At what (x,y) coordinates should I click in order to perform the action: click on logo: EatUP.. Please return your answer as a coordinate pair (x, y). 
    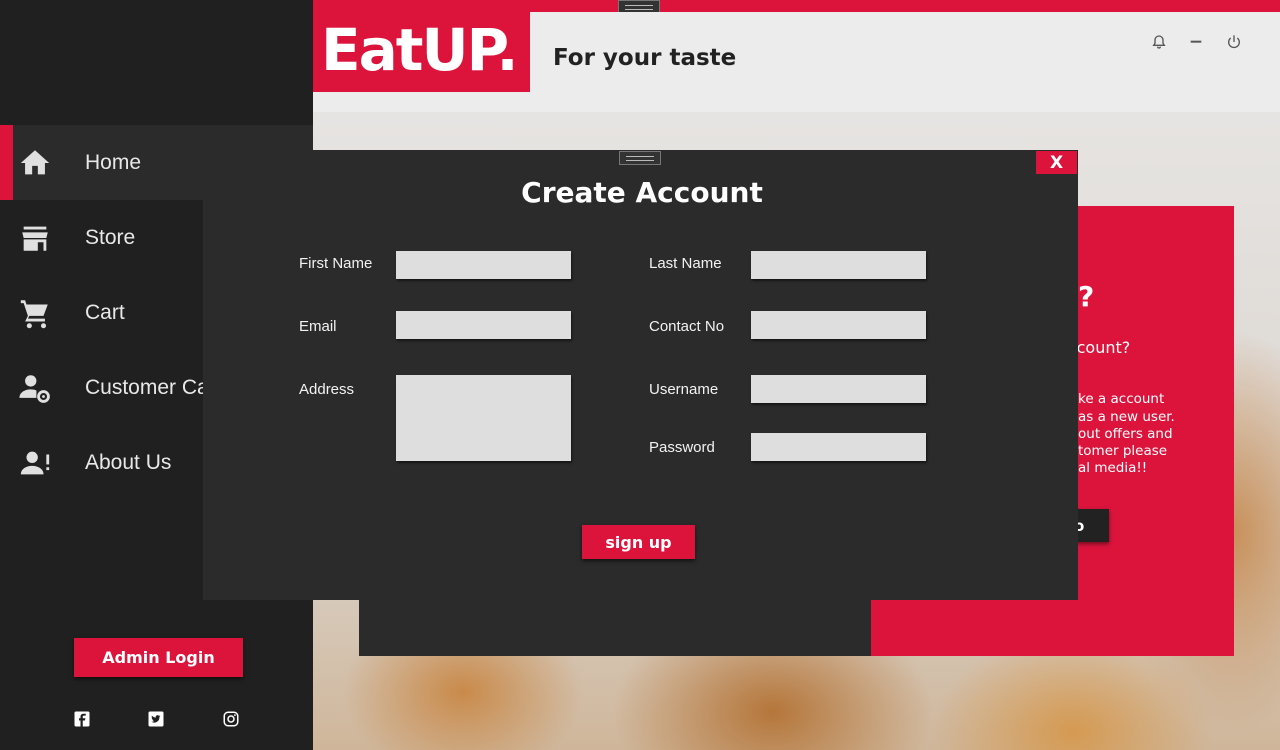
    Looking at the image, I should click on (421, 52).